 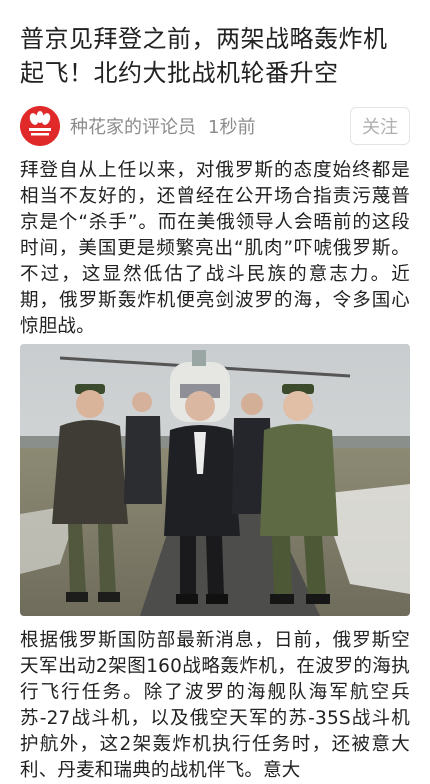 I want to click on author-row: 种花家的评论员 1秒前 关注, so click(x=215, y=126).